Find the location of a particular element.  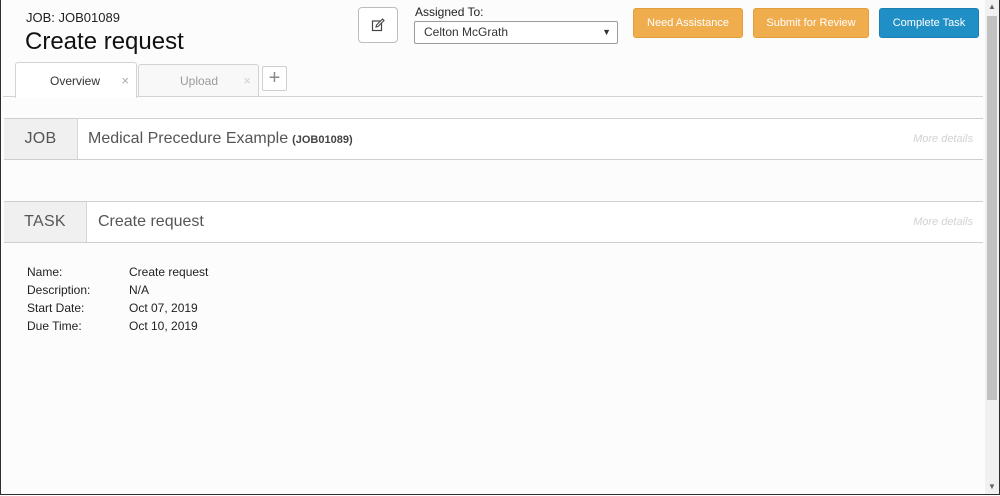

tabs-divider is located at coordinates (493, 96).